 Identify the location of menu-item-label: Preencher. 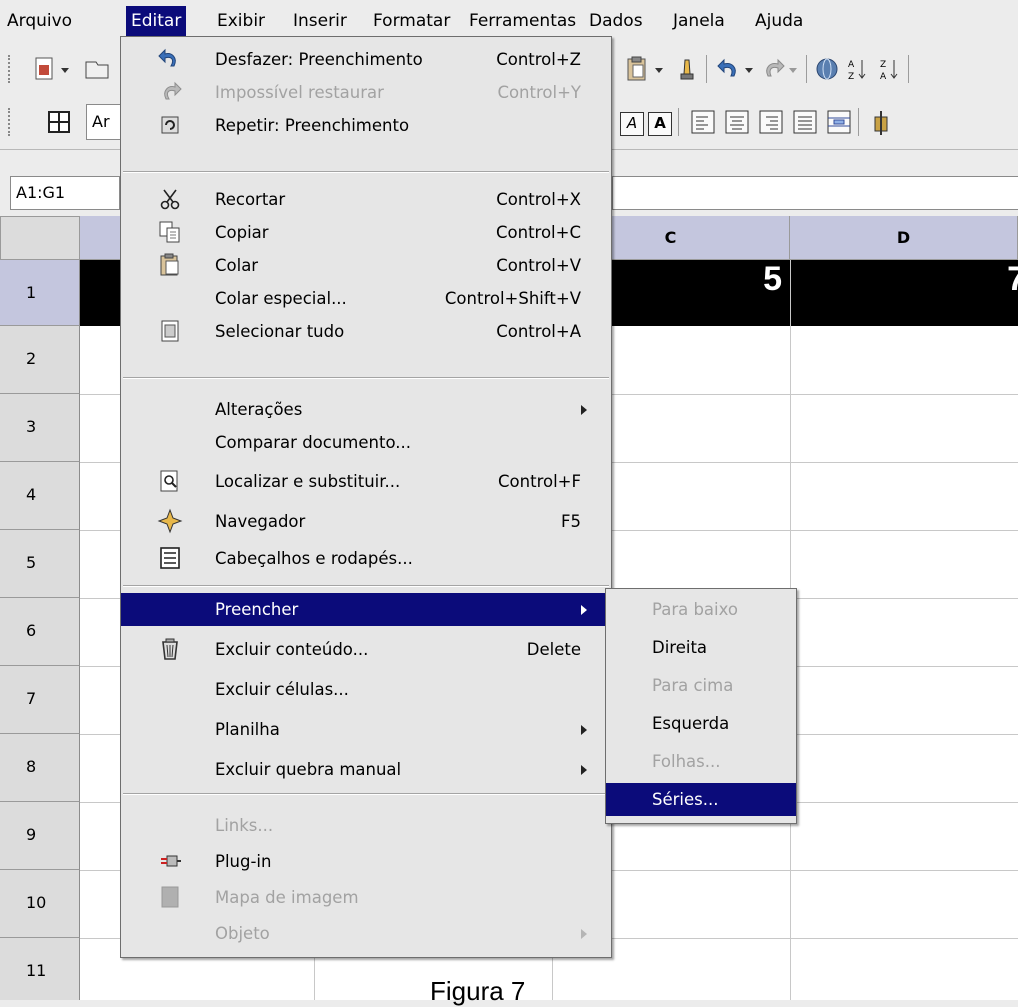
(257, 609).